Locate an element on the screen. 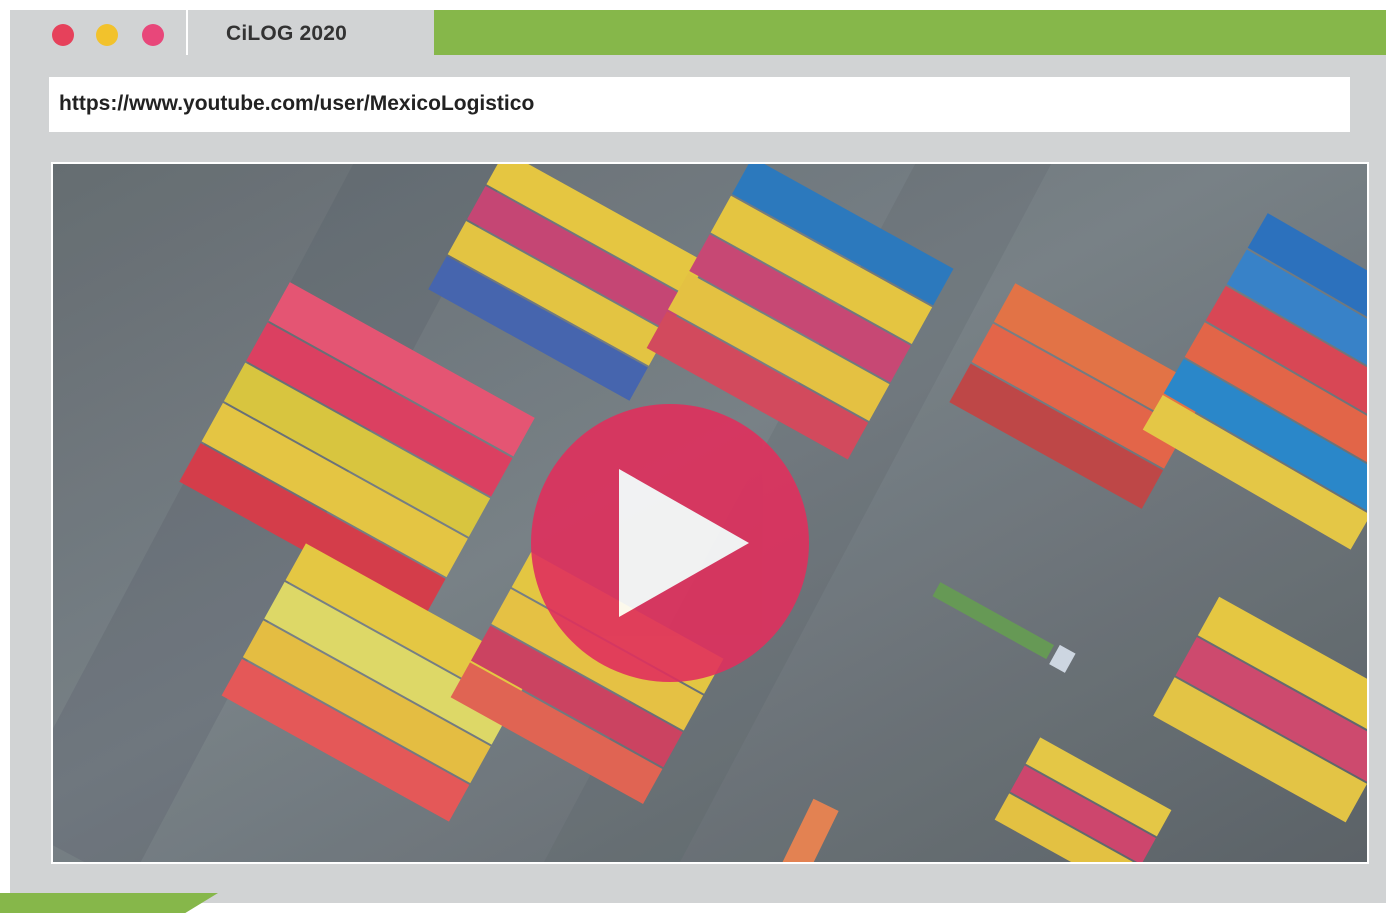 The image size is (1396, 913). tab-cilog-2020: CiLOG 2020 is located at coordinates (310, 32).